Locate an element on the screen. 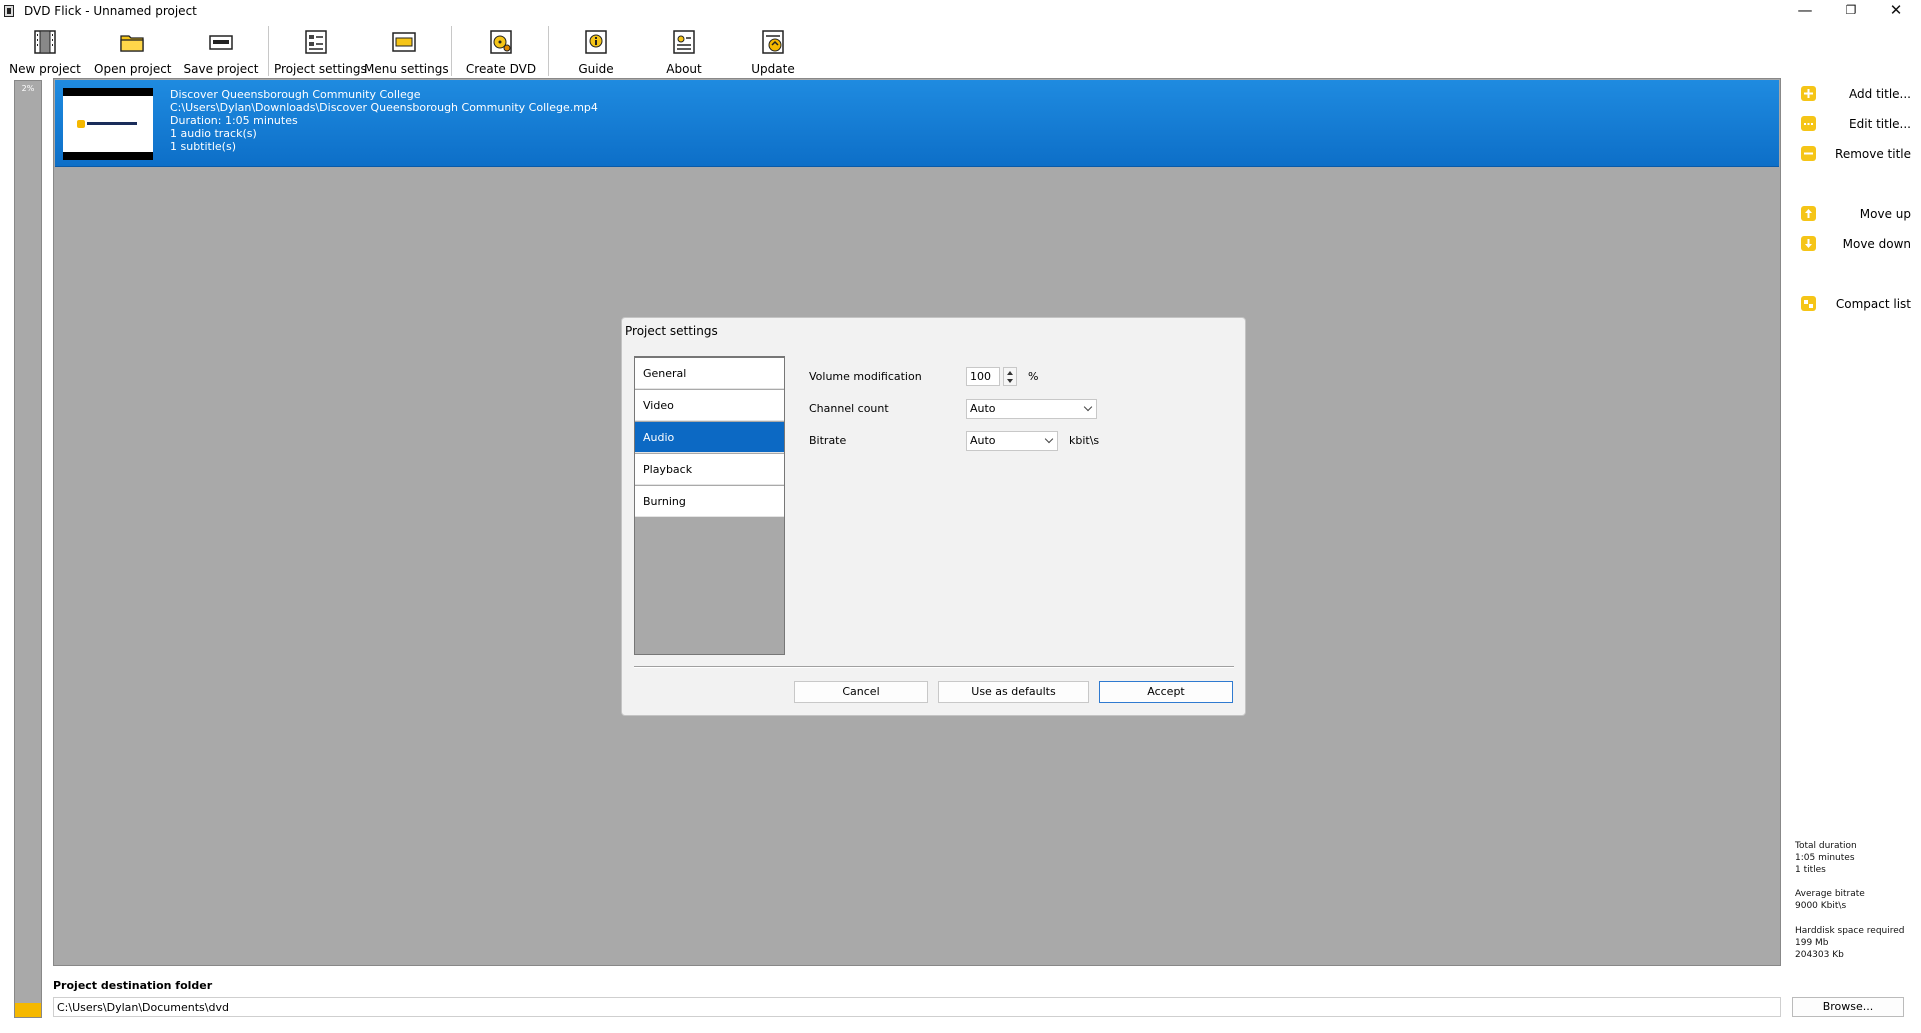 The image size is (1921, 1033). create-dvd-label: Create DVD is located at coordinates (501, 69).